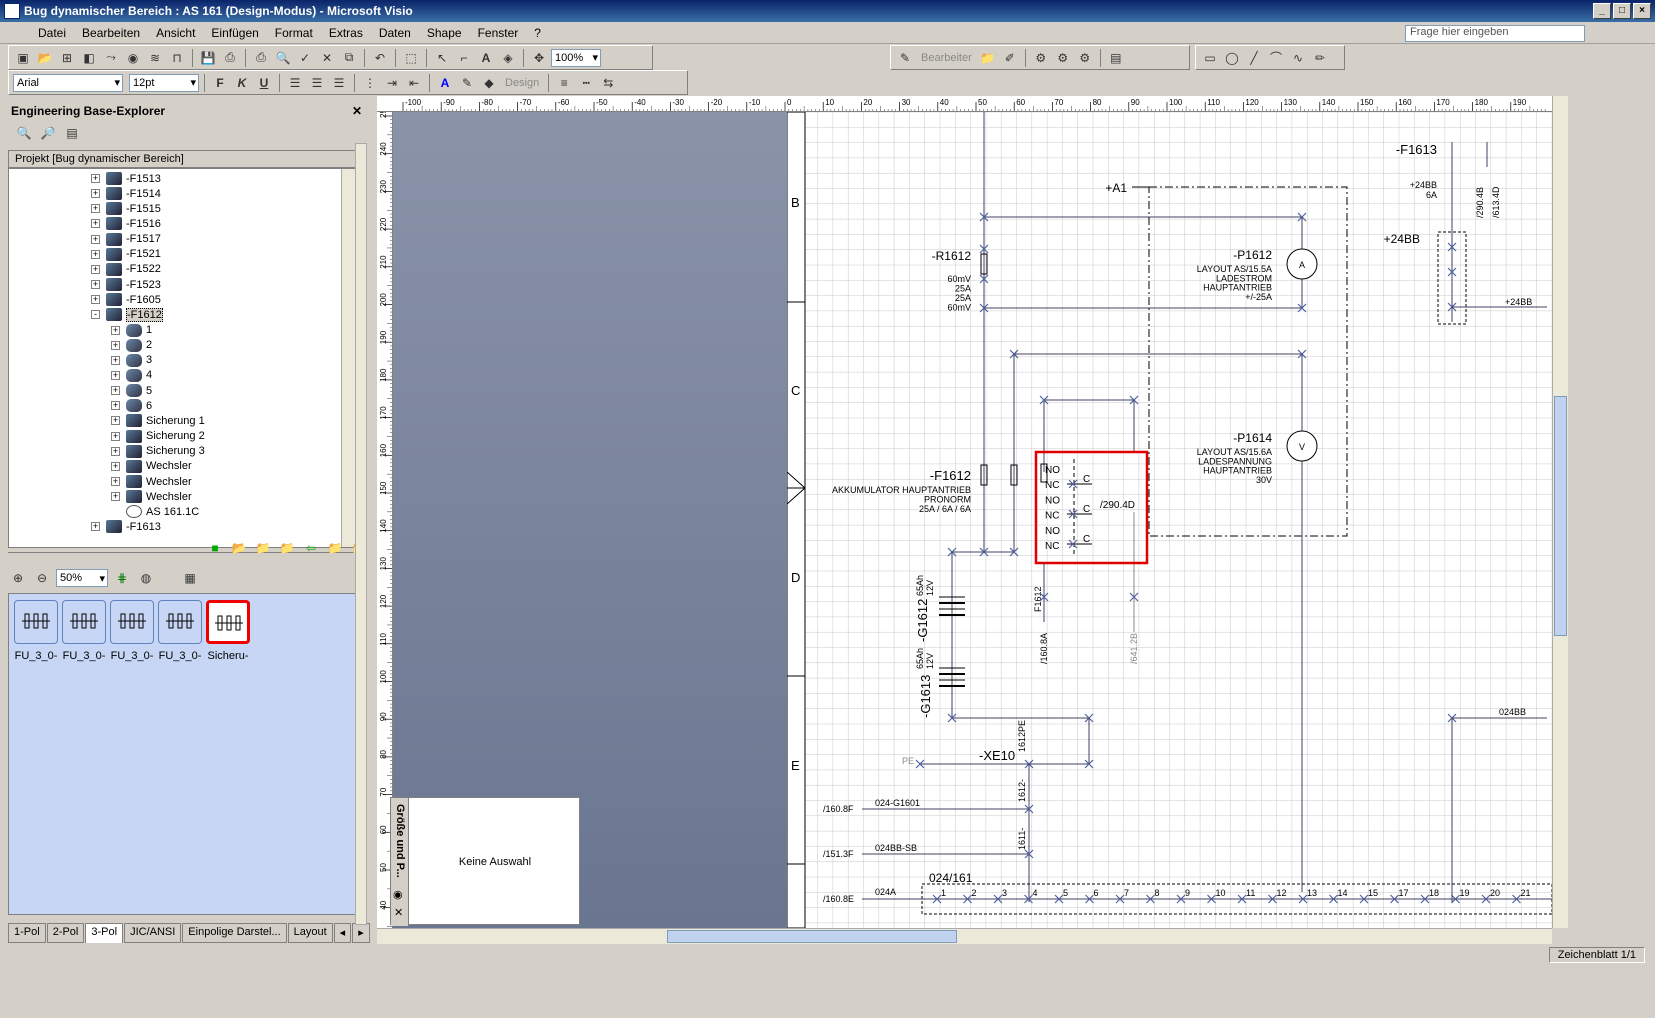  I want to click on folder-arrow-icon: 📁, so click(335, 548).